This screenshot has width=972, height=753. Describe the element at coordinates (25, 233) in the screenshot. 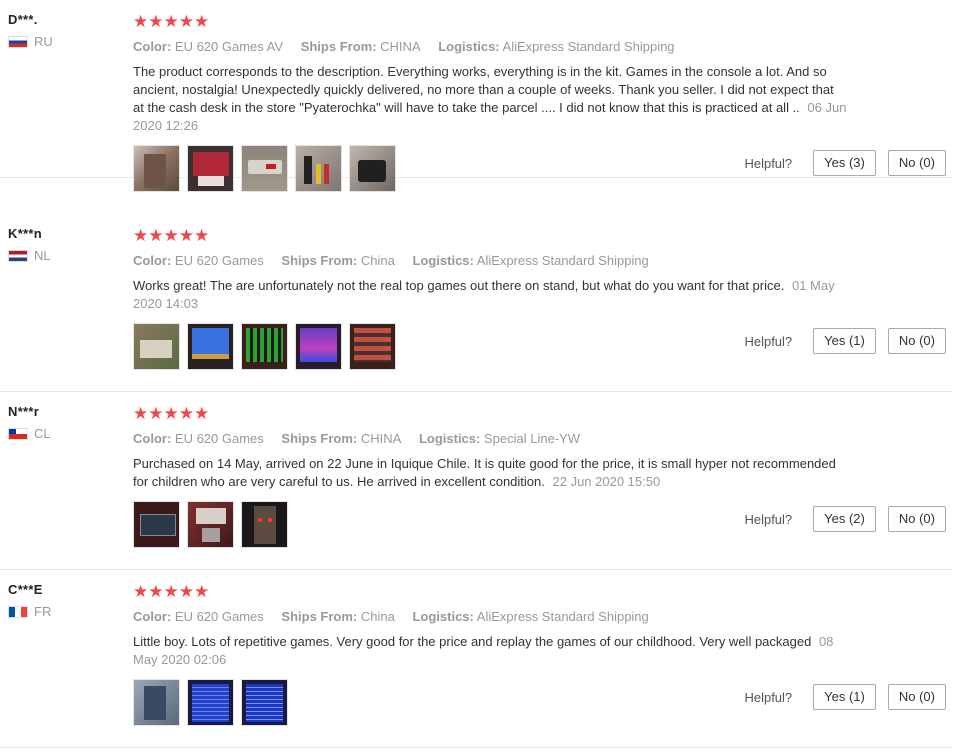

I see `reviewer-name: K***n` at that location.